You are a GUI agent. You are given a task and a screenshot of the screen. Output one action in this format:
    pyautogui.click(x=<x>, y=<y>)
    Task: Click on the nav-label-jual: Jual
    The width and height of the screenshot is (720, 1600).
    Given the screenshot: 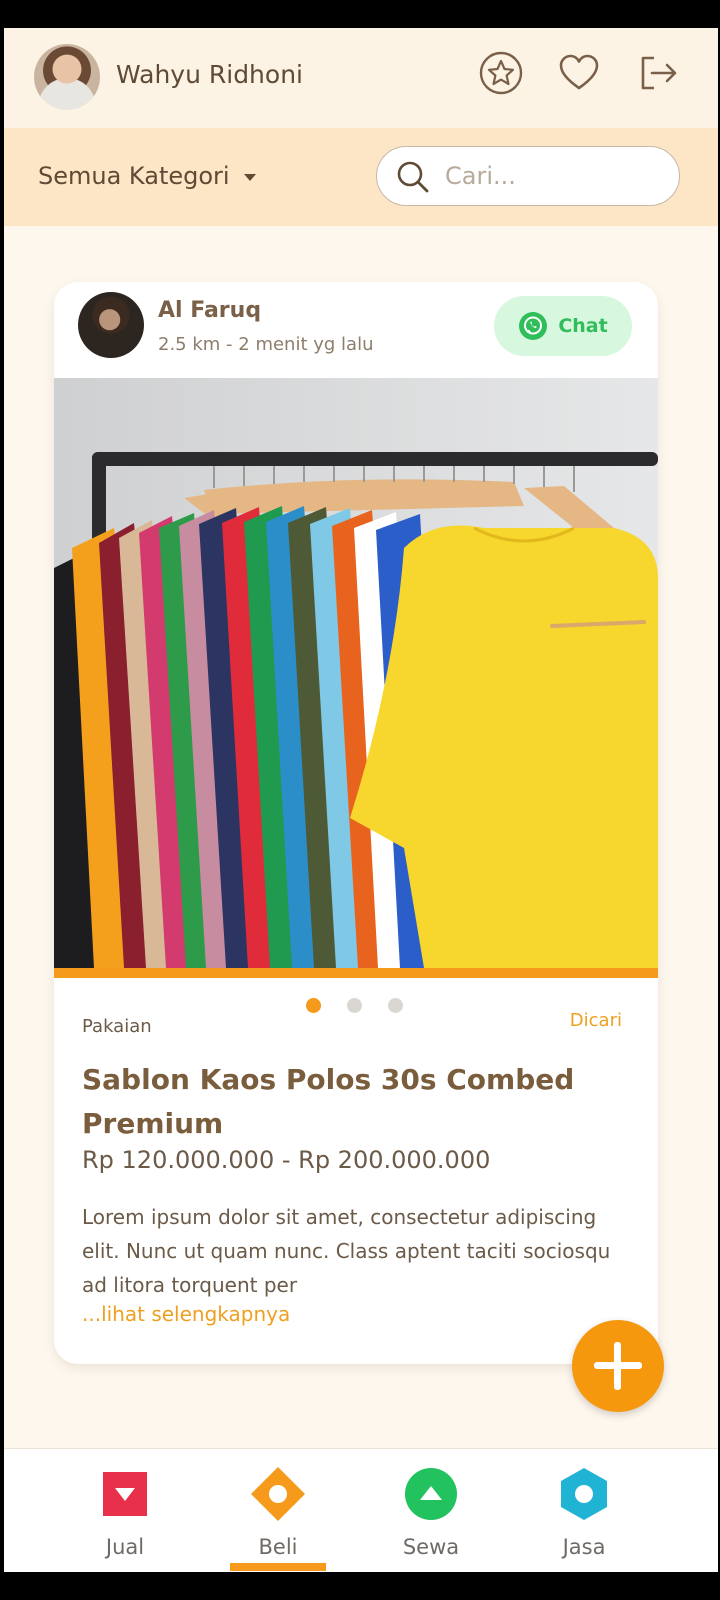 What is the action you would take?
    pyautogui.click(x=125, y=1547)
    